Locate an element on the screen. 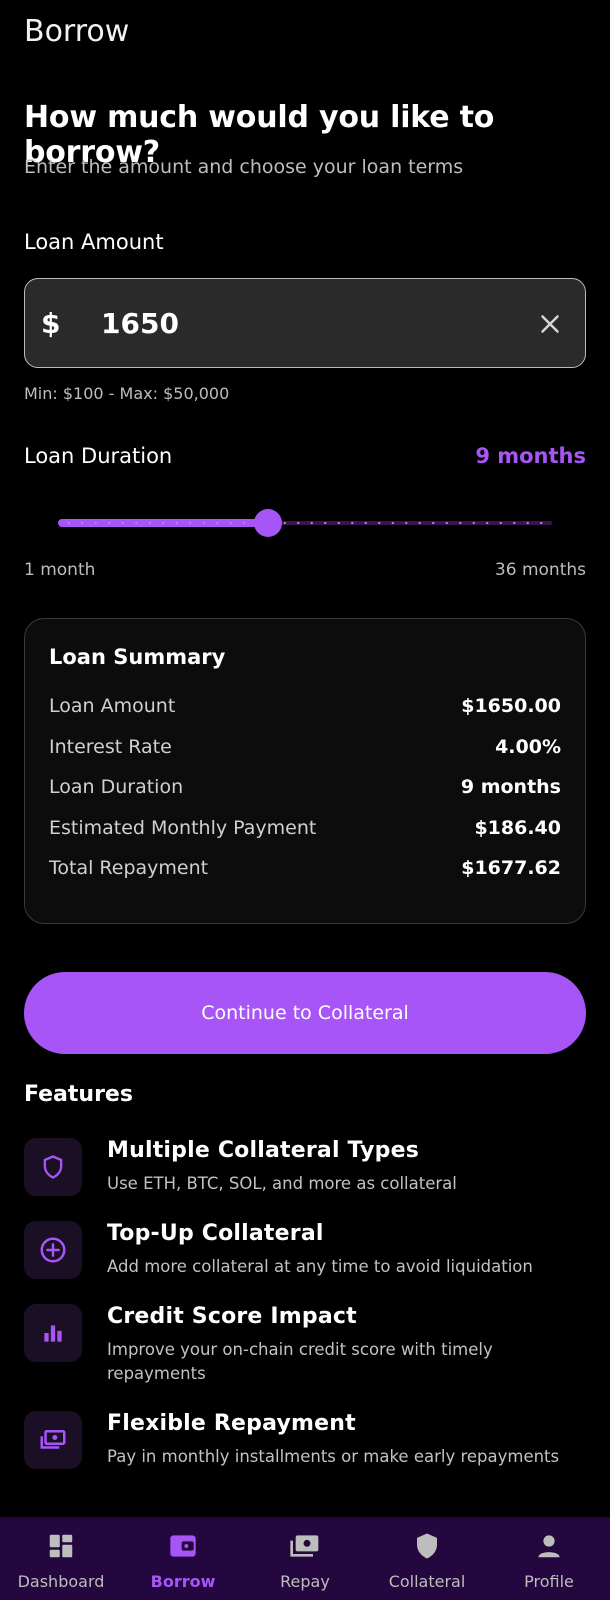 The height and width of the screenshot is (1600, 610). summary-row-label: Loan Duration is located at coordinates (116, 787).